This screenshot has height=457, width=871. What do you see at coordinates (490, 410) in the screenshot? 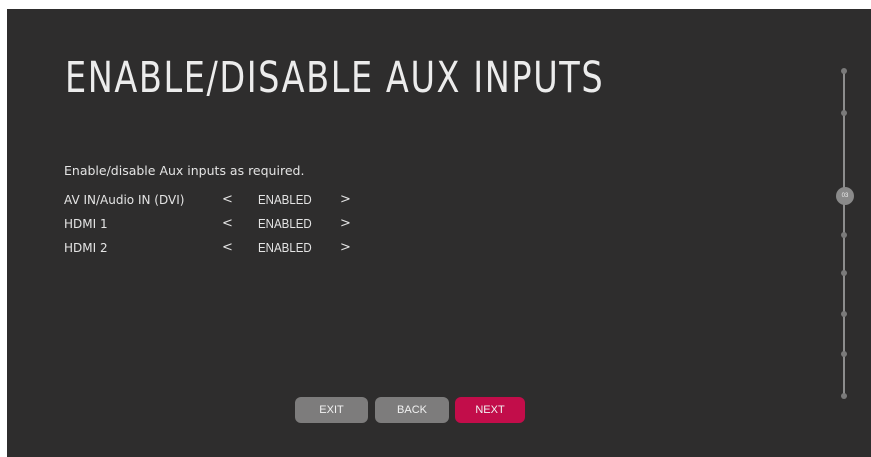
I see `next-button: NEXT` at bounding box center [490, 410].